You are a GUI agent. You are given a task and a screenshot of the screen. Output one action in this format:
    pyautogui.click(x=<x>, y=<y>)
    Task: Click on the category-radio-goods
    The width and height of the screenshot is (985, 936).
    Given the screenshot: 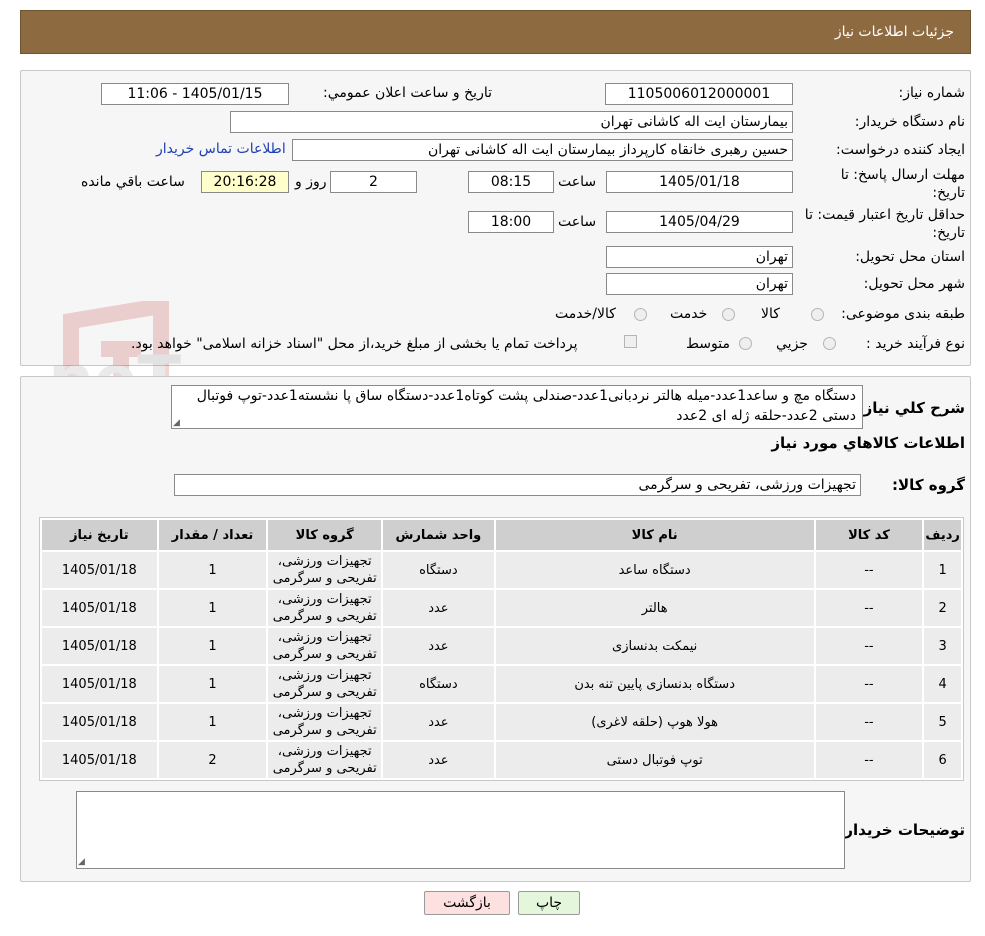 What is the action you would take?
    pyautogui.click(x=817, y=314)
    